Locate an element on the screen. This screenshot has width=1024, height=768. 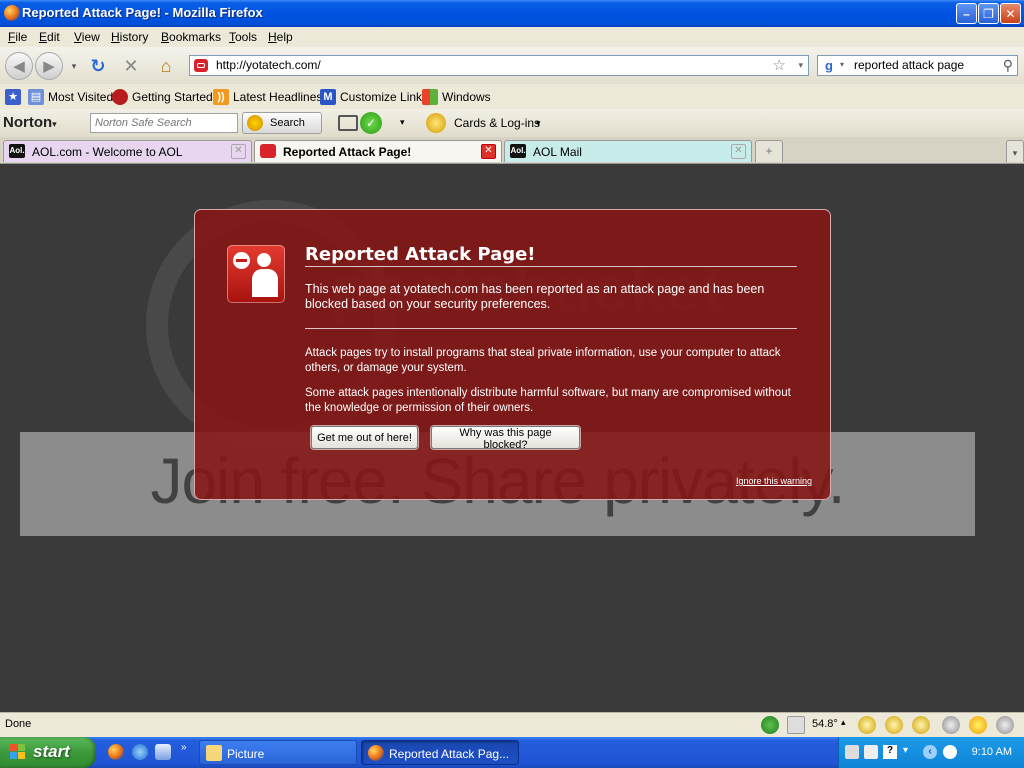
get-me-out-button: Get me out of here! is located at coordinates (364, 437).